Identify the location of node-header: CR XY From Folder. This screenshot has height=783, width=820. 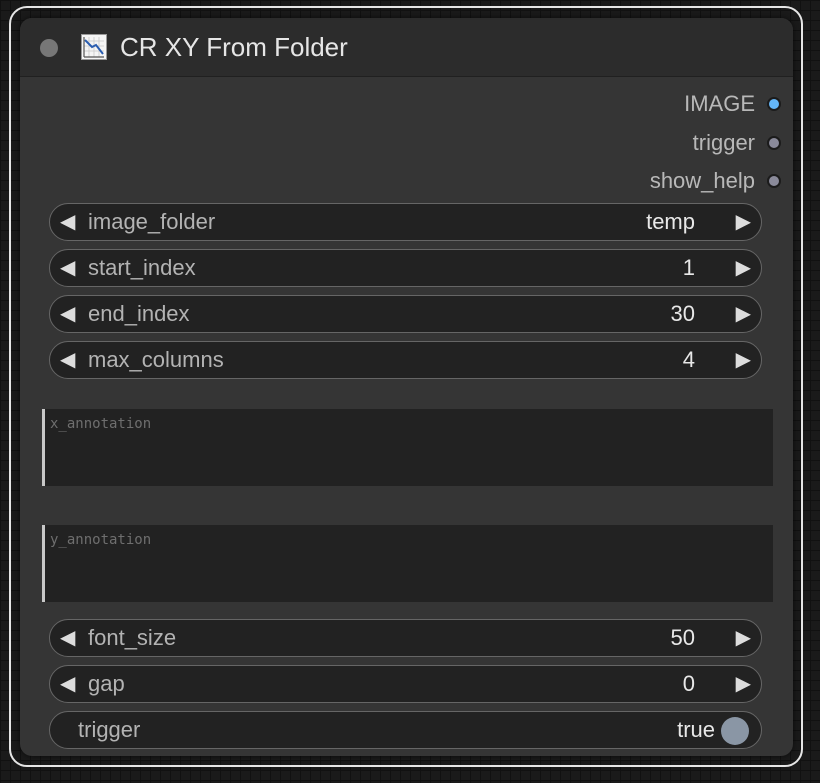
(406, 47).